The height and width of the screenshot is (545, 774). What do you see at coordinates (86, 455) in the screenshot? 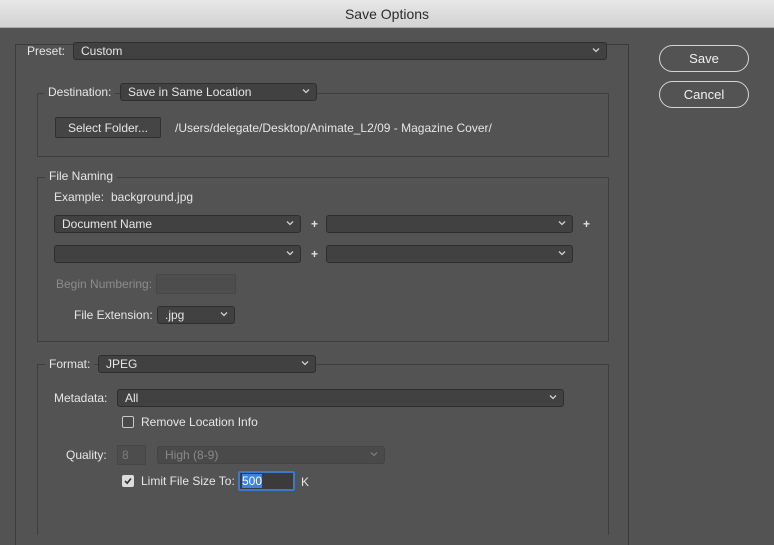
I see `quality-label: Quality:` at bounding box center [86, 455].